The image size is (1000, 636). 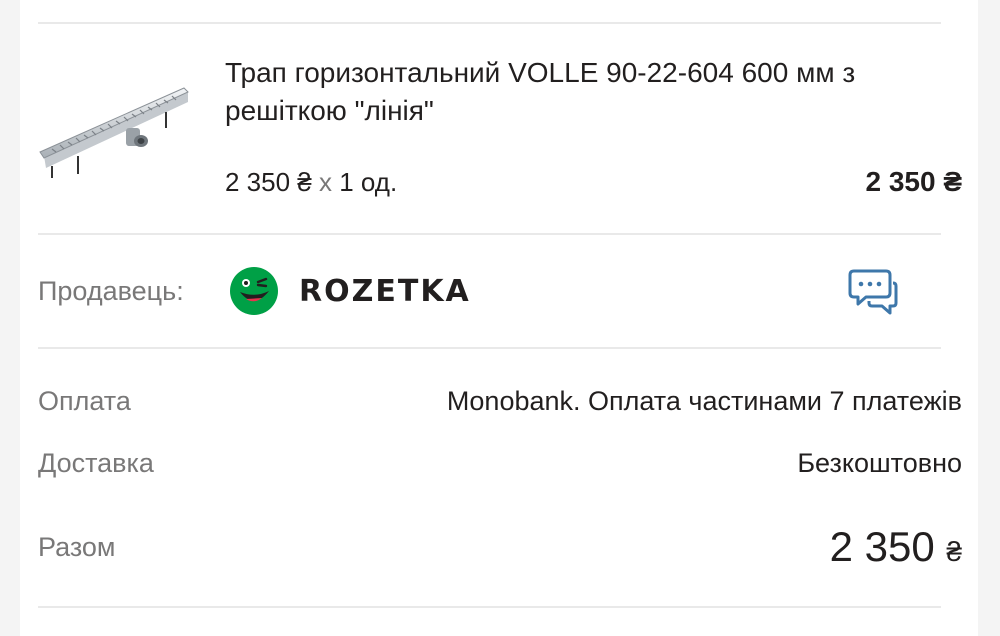 I want to click on product-image, so click(x=115, y=133).